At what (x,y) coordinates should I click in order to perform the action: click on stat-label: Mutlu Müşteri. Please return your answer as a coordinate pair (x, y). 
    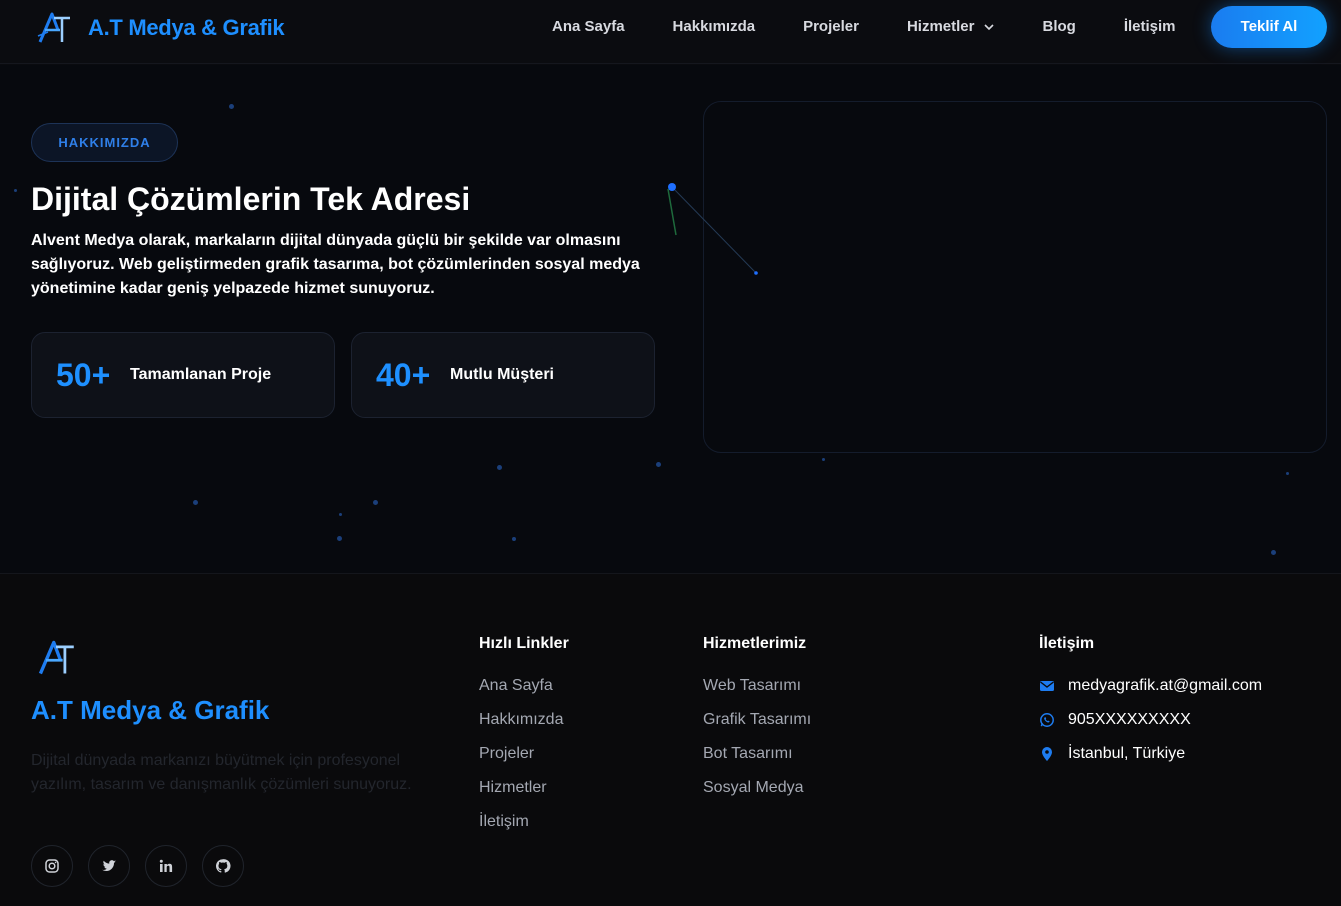
    Looking at the image, I should click on (502, 374).